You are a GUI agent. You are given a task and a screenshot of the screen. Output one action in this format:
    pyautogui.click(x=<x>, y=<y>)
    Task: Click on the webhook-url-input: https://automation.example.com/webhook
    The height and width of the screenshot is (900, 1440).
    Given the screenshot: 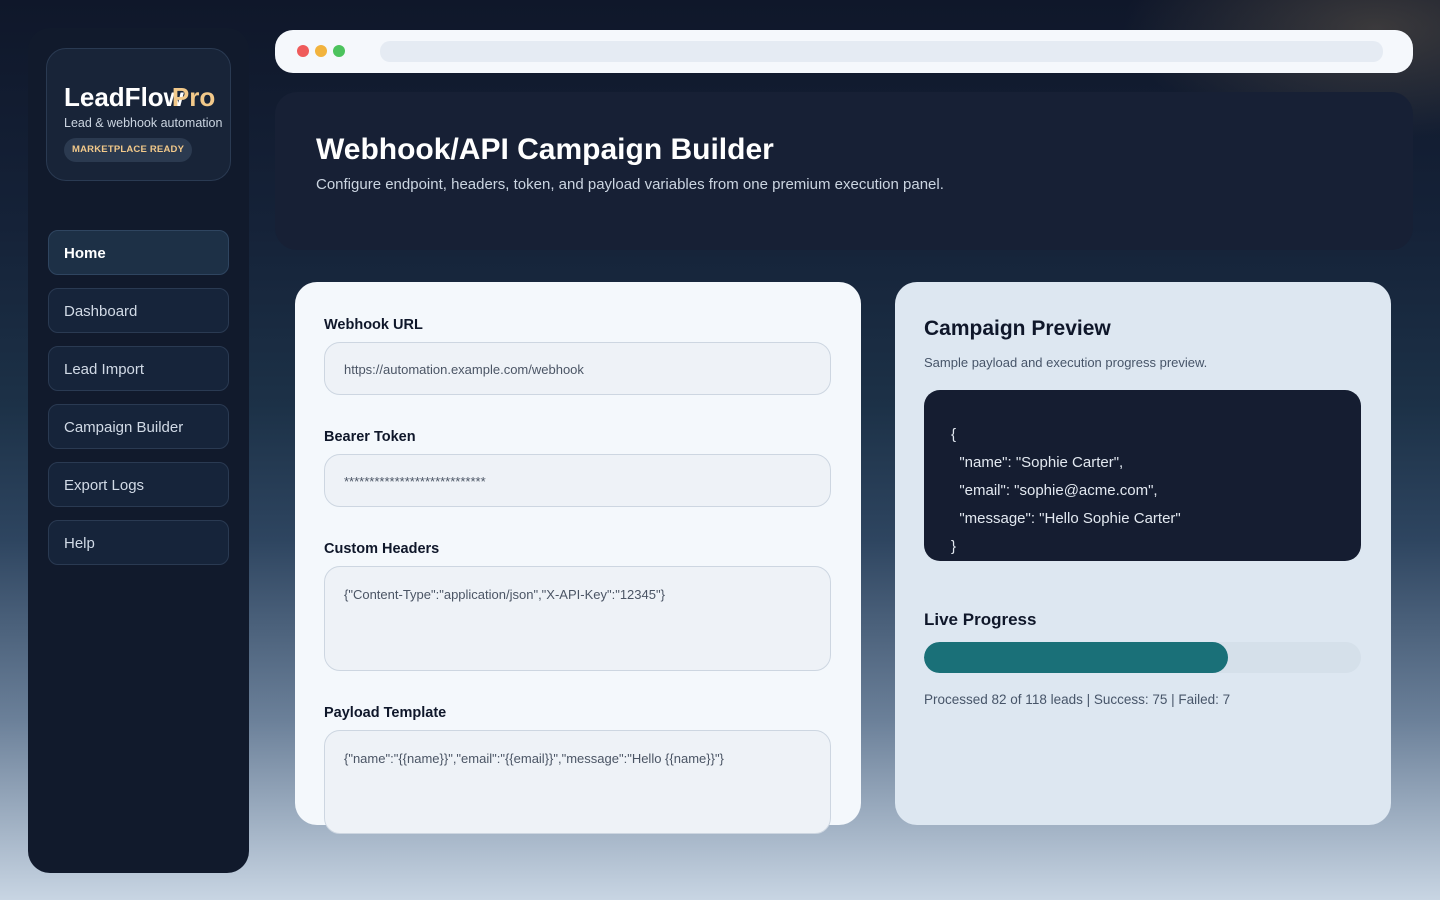 What is the action you would take?
    pyautogui.click(x=577, y=368)
    